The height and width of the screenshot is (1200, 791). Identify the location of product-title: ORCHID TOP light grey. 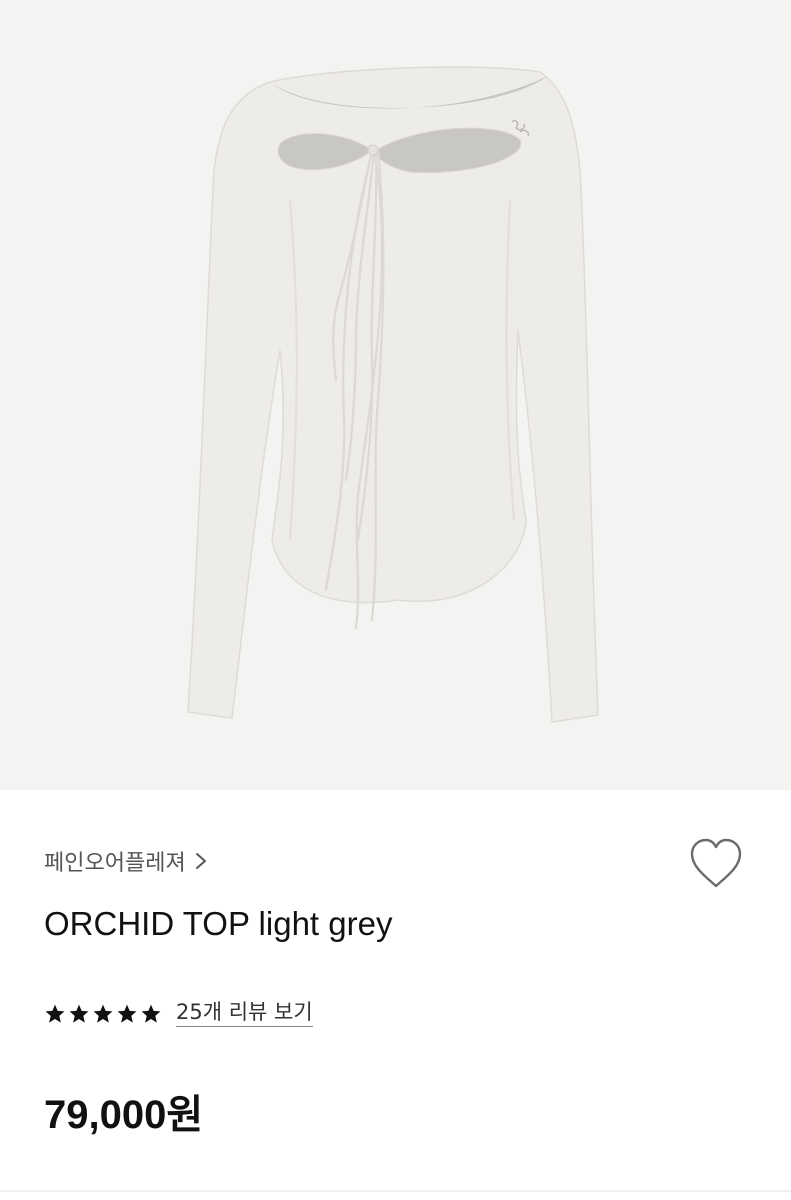
(218, 923).